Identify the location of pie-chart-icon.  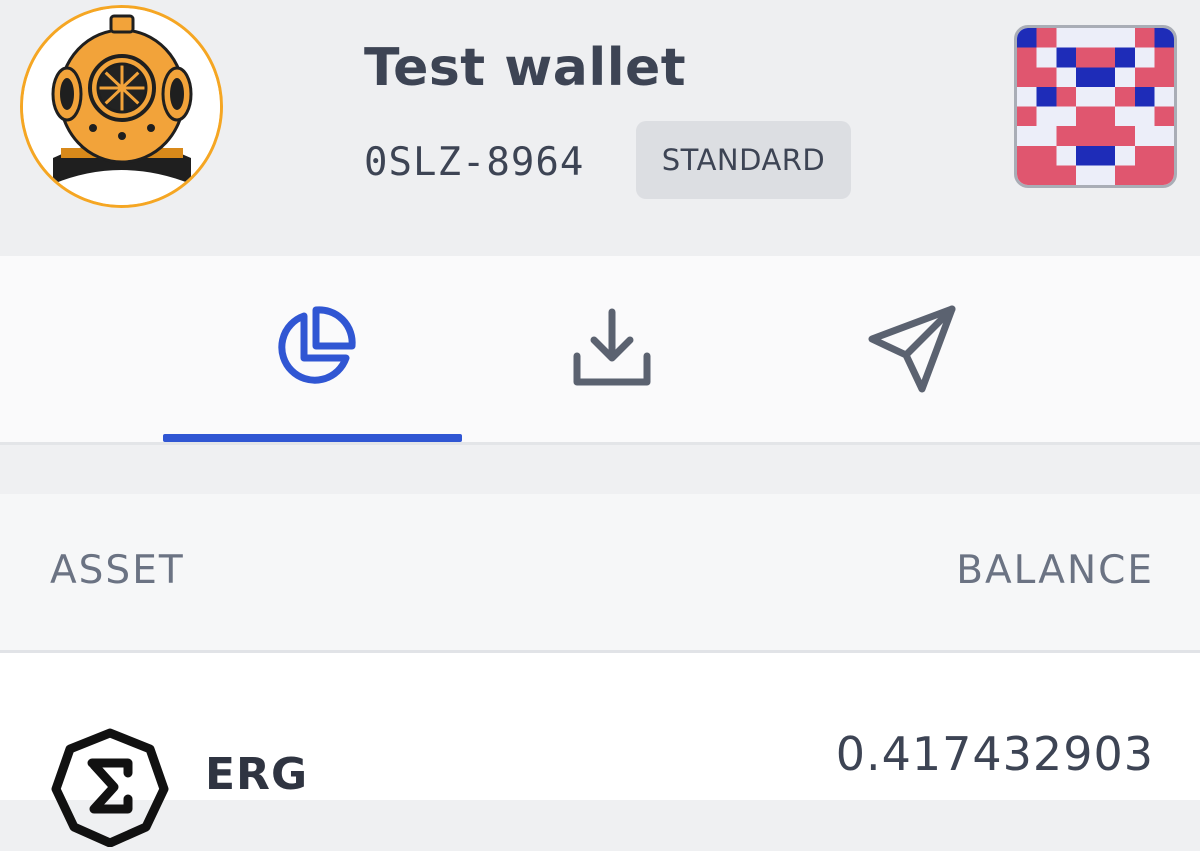
(313, 349).